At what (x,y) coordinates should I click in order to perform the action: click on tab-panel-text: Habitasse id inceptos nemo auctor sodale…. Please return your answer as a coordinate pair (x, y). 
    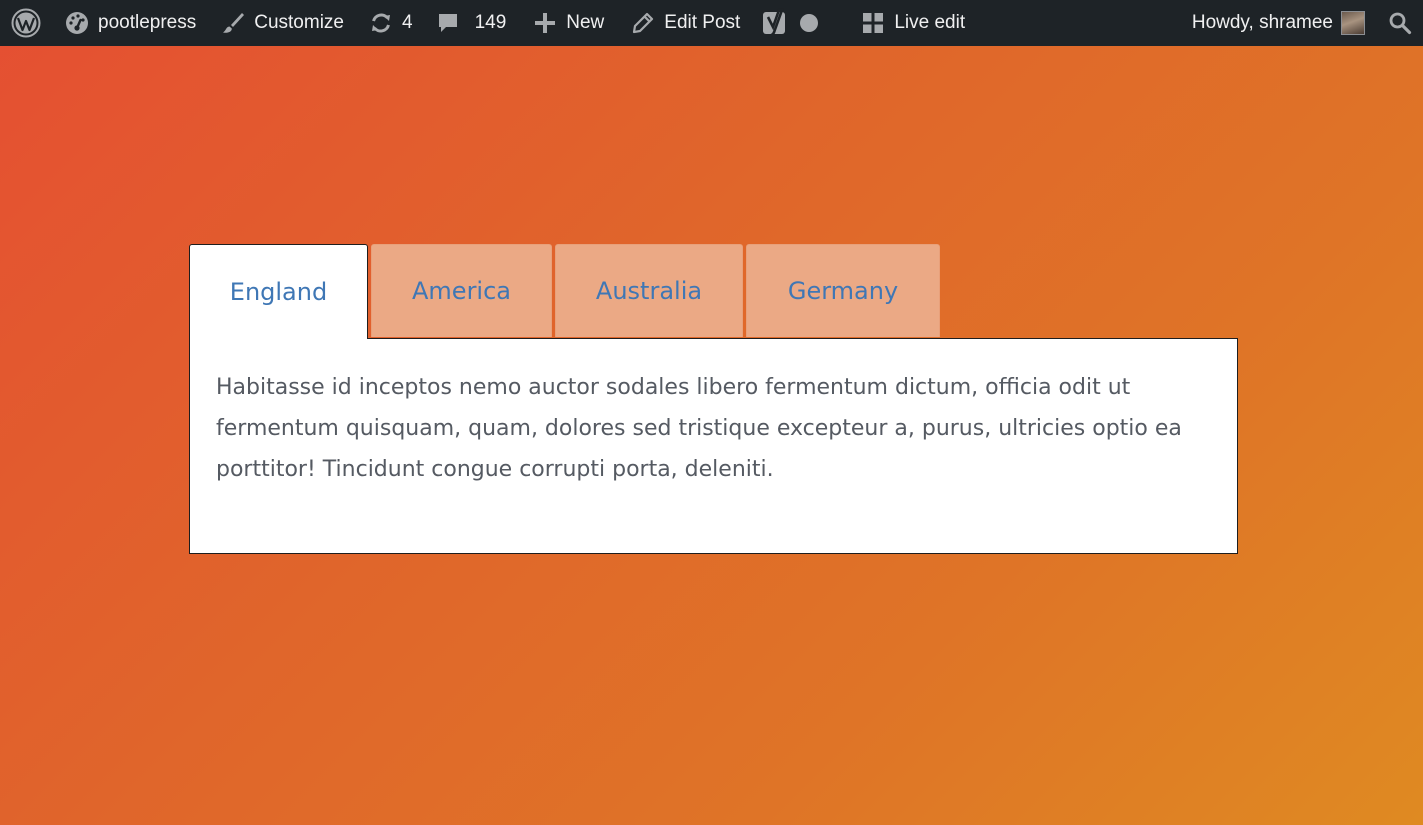
    Looking at the image, I should click on (699, 428).